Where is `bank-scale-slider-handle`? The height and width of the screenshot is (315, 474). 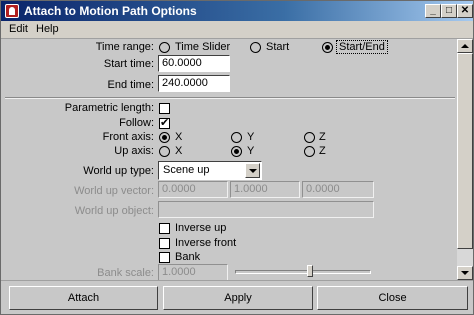 bank-scale-slider-handle is located at coordinates (309, 271).